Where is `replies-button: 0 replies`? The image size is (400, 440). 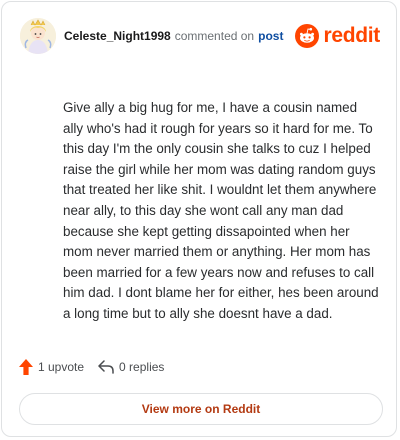
replies-button: 0 replies is located at coordinates (131, 367).